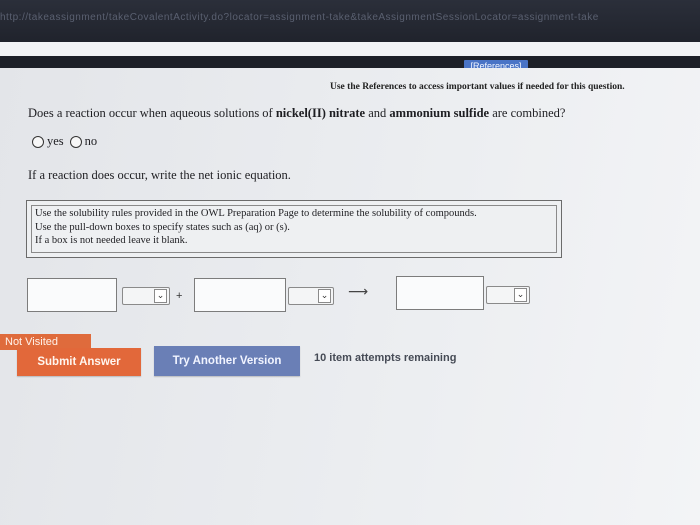  Describe the element at coordinates (508, 295) in the screenshot. I see `product-state-select: ⌄` at that location.